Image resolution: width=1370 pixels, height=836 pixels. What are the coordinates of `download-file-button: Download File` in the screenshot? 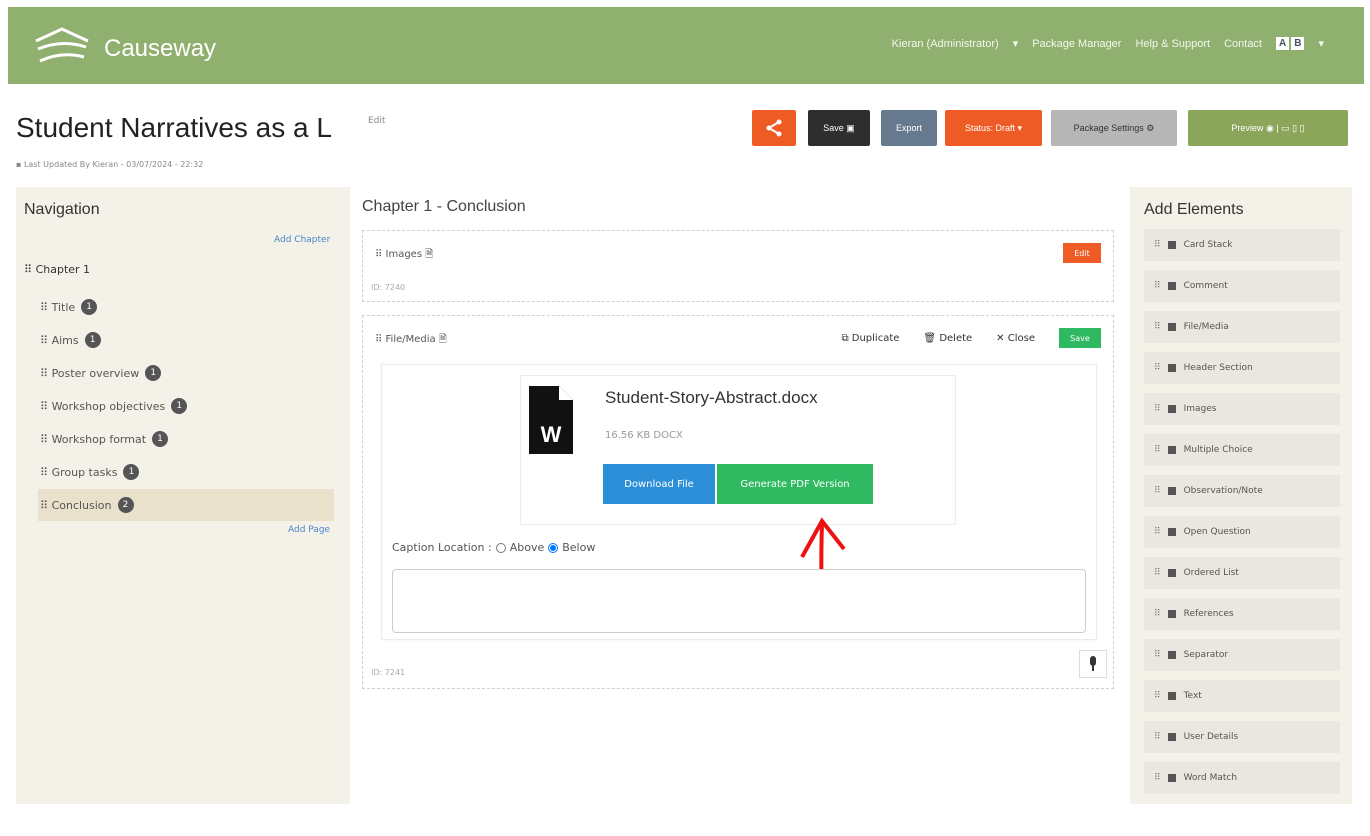 It's located at (659, 484).